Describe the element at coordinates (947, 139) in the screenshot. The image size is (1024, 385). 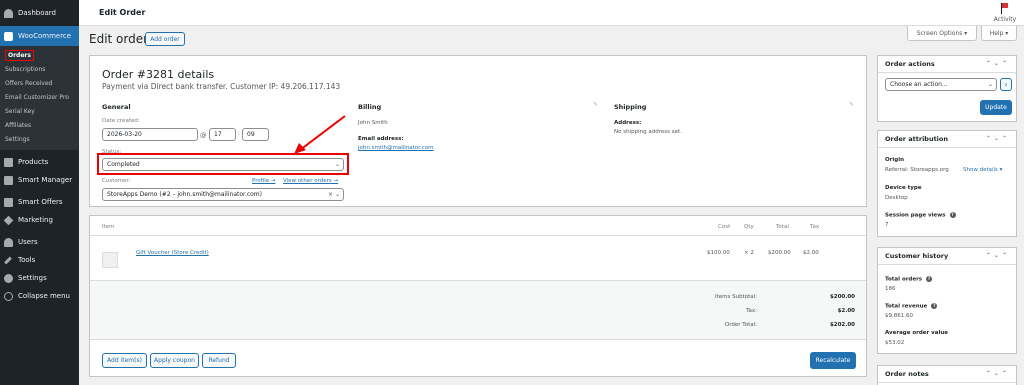
I see `order-attribution-header: Order attribution ⌃⌄⌃` at that location.